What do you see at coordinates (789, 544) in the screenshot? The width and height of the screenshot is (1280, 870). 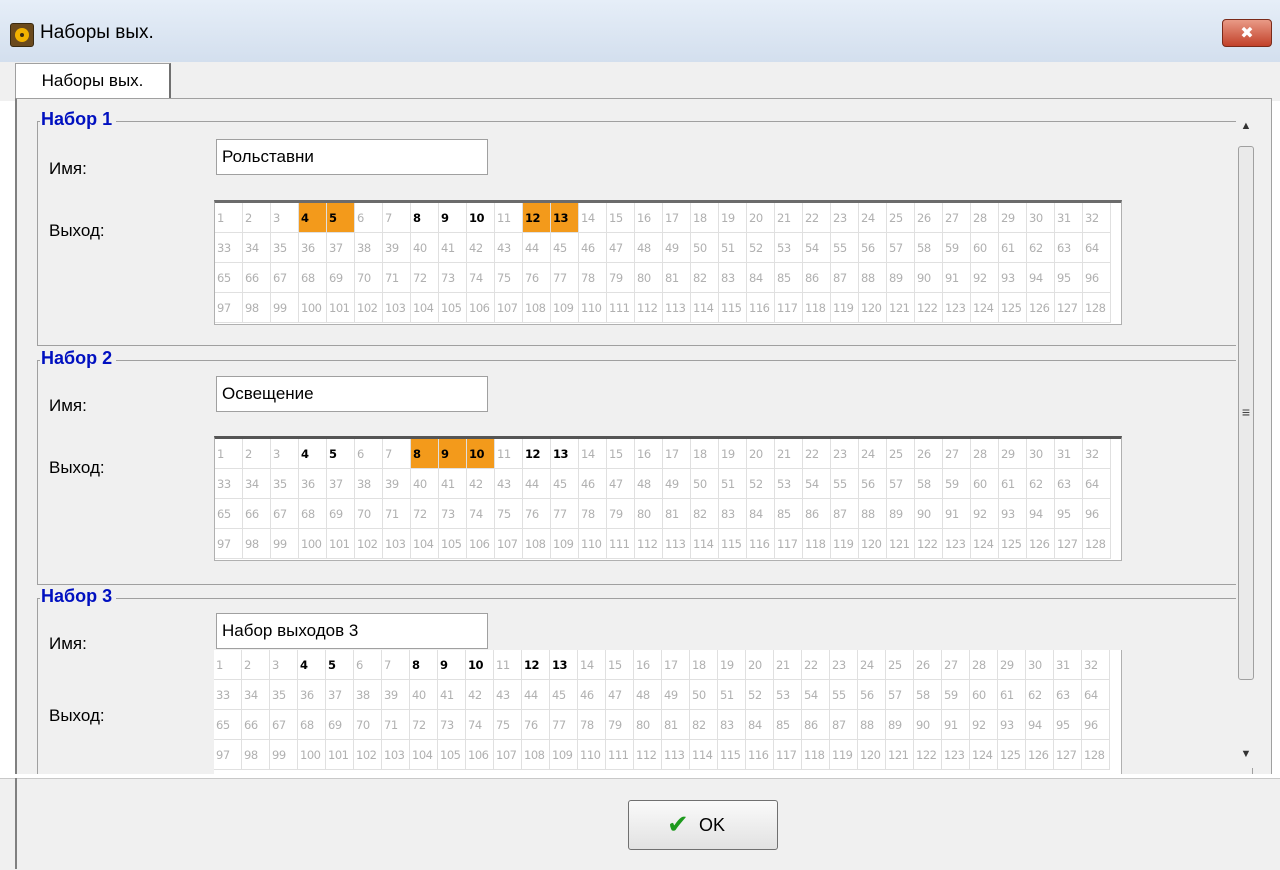 I see `output-cell-117: 117` at bounding box center [789, 544].